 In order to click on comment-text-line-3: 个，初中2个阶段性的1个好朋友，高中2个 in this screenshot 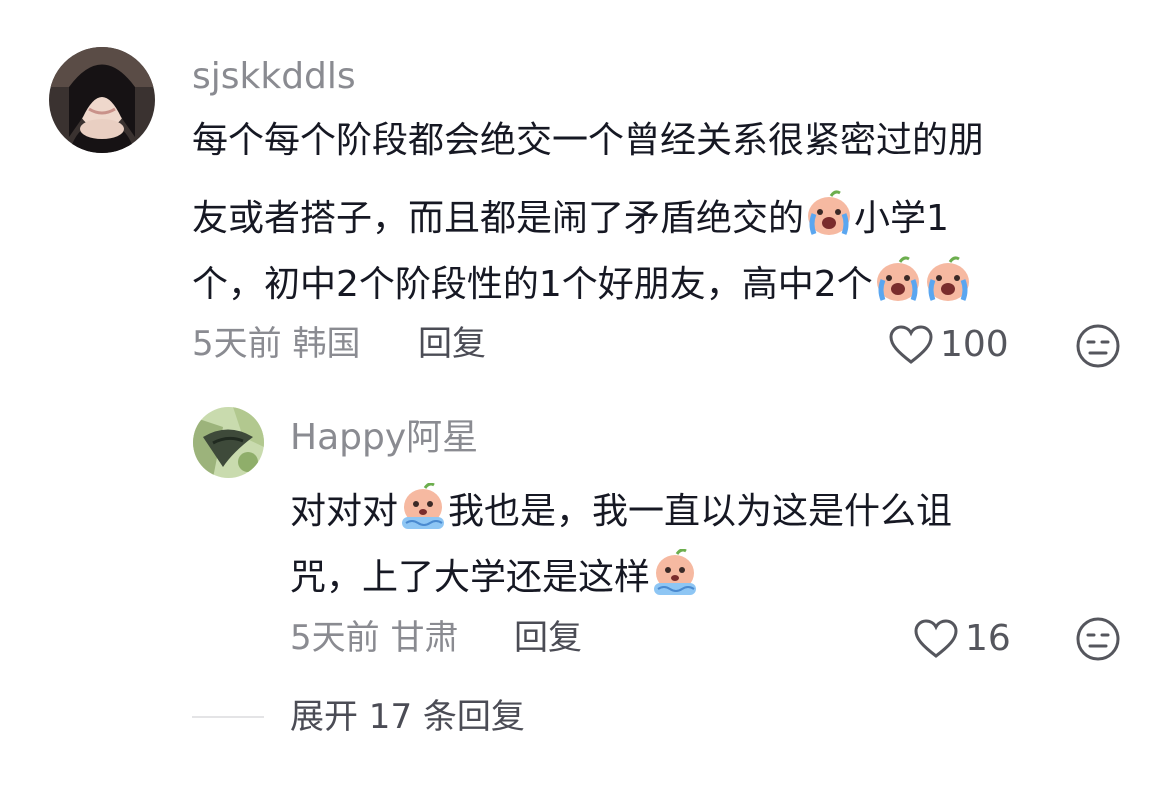, I will do `click(582, 280)`.